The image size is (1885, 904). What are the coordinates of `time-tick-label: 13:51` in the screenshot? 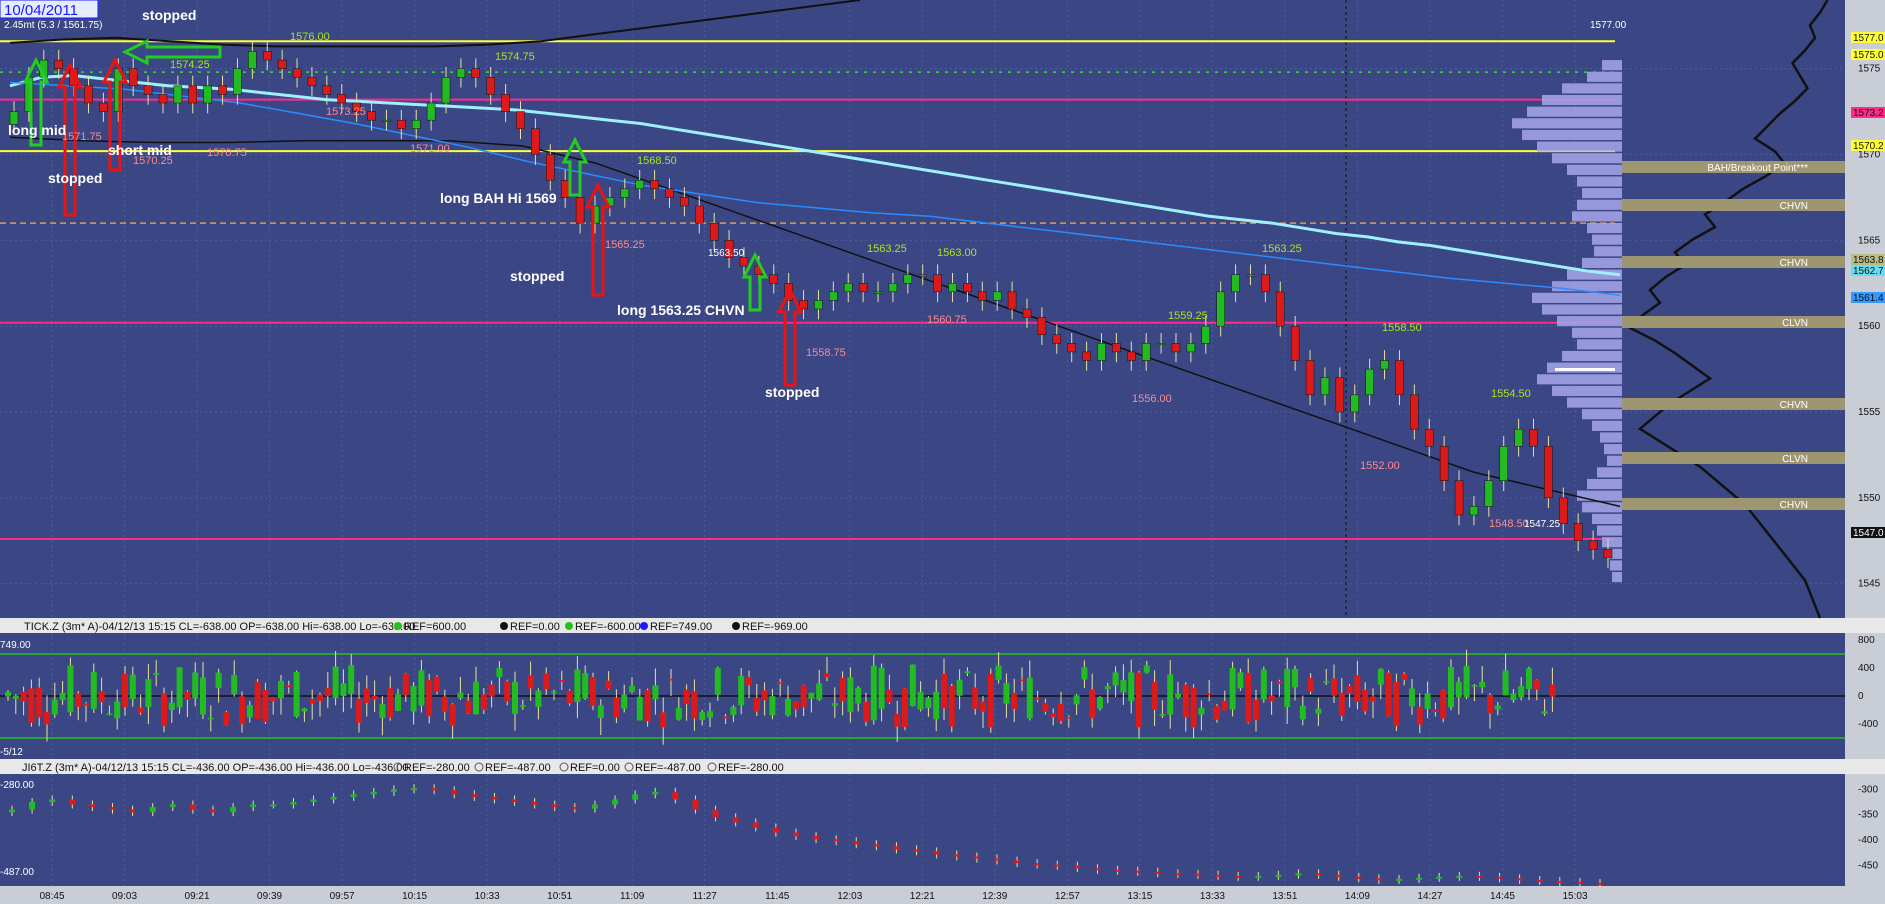 It's located at (1284, 896).